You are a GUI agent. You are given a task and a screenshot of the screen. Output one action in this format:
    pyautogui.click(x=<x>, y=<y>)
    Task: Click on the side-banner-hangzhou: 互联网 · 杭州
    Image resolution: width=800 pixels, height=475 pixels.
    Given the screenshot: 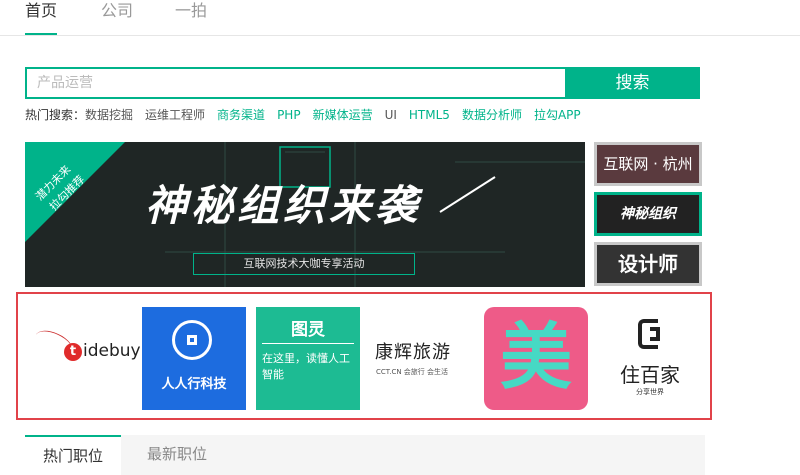 What is the action you would take?
    pyautogui.click(x=648, y=164)
    